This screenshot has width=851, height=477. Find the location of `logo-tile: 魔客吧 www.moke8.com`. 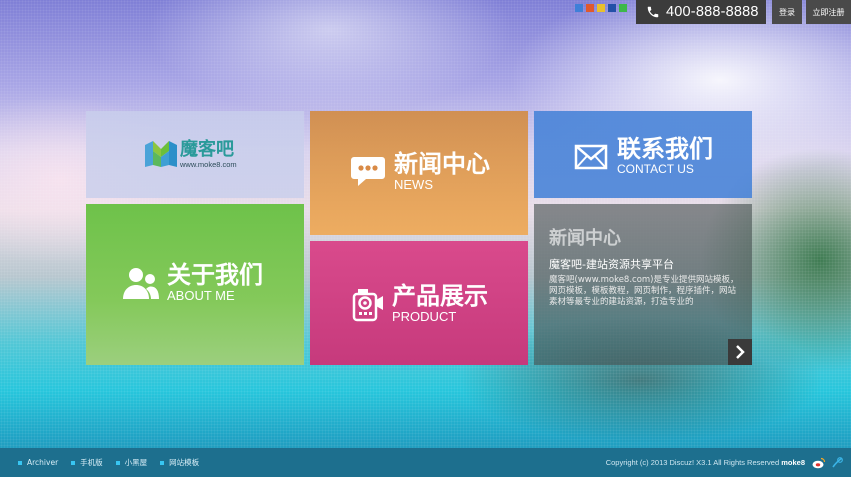

logo-tile: 魔客吧 www.moke8.com is located at coordinates (195, 154).